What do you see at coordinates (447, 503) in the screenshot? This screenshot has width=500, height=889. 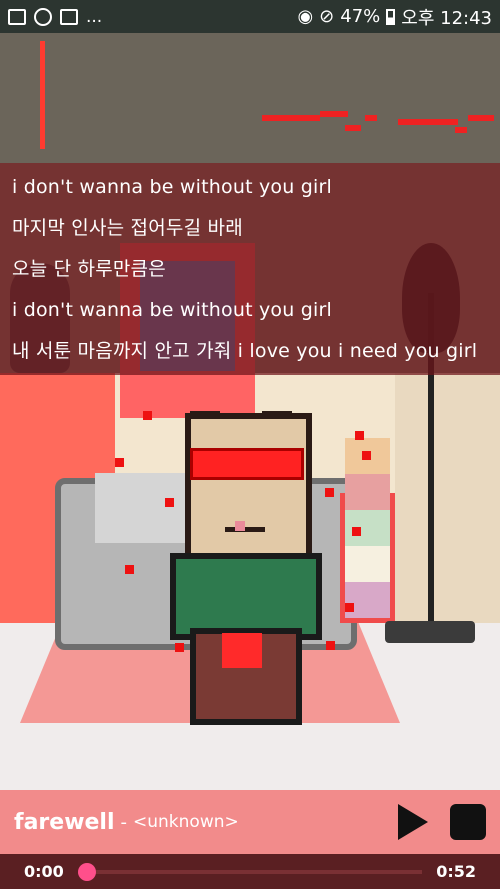 I see `wall-right` at bounding box center [447, 503].